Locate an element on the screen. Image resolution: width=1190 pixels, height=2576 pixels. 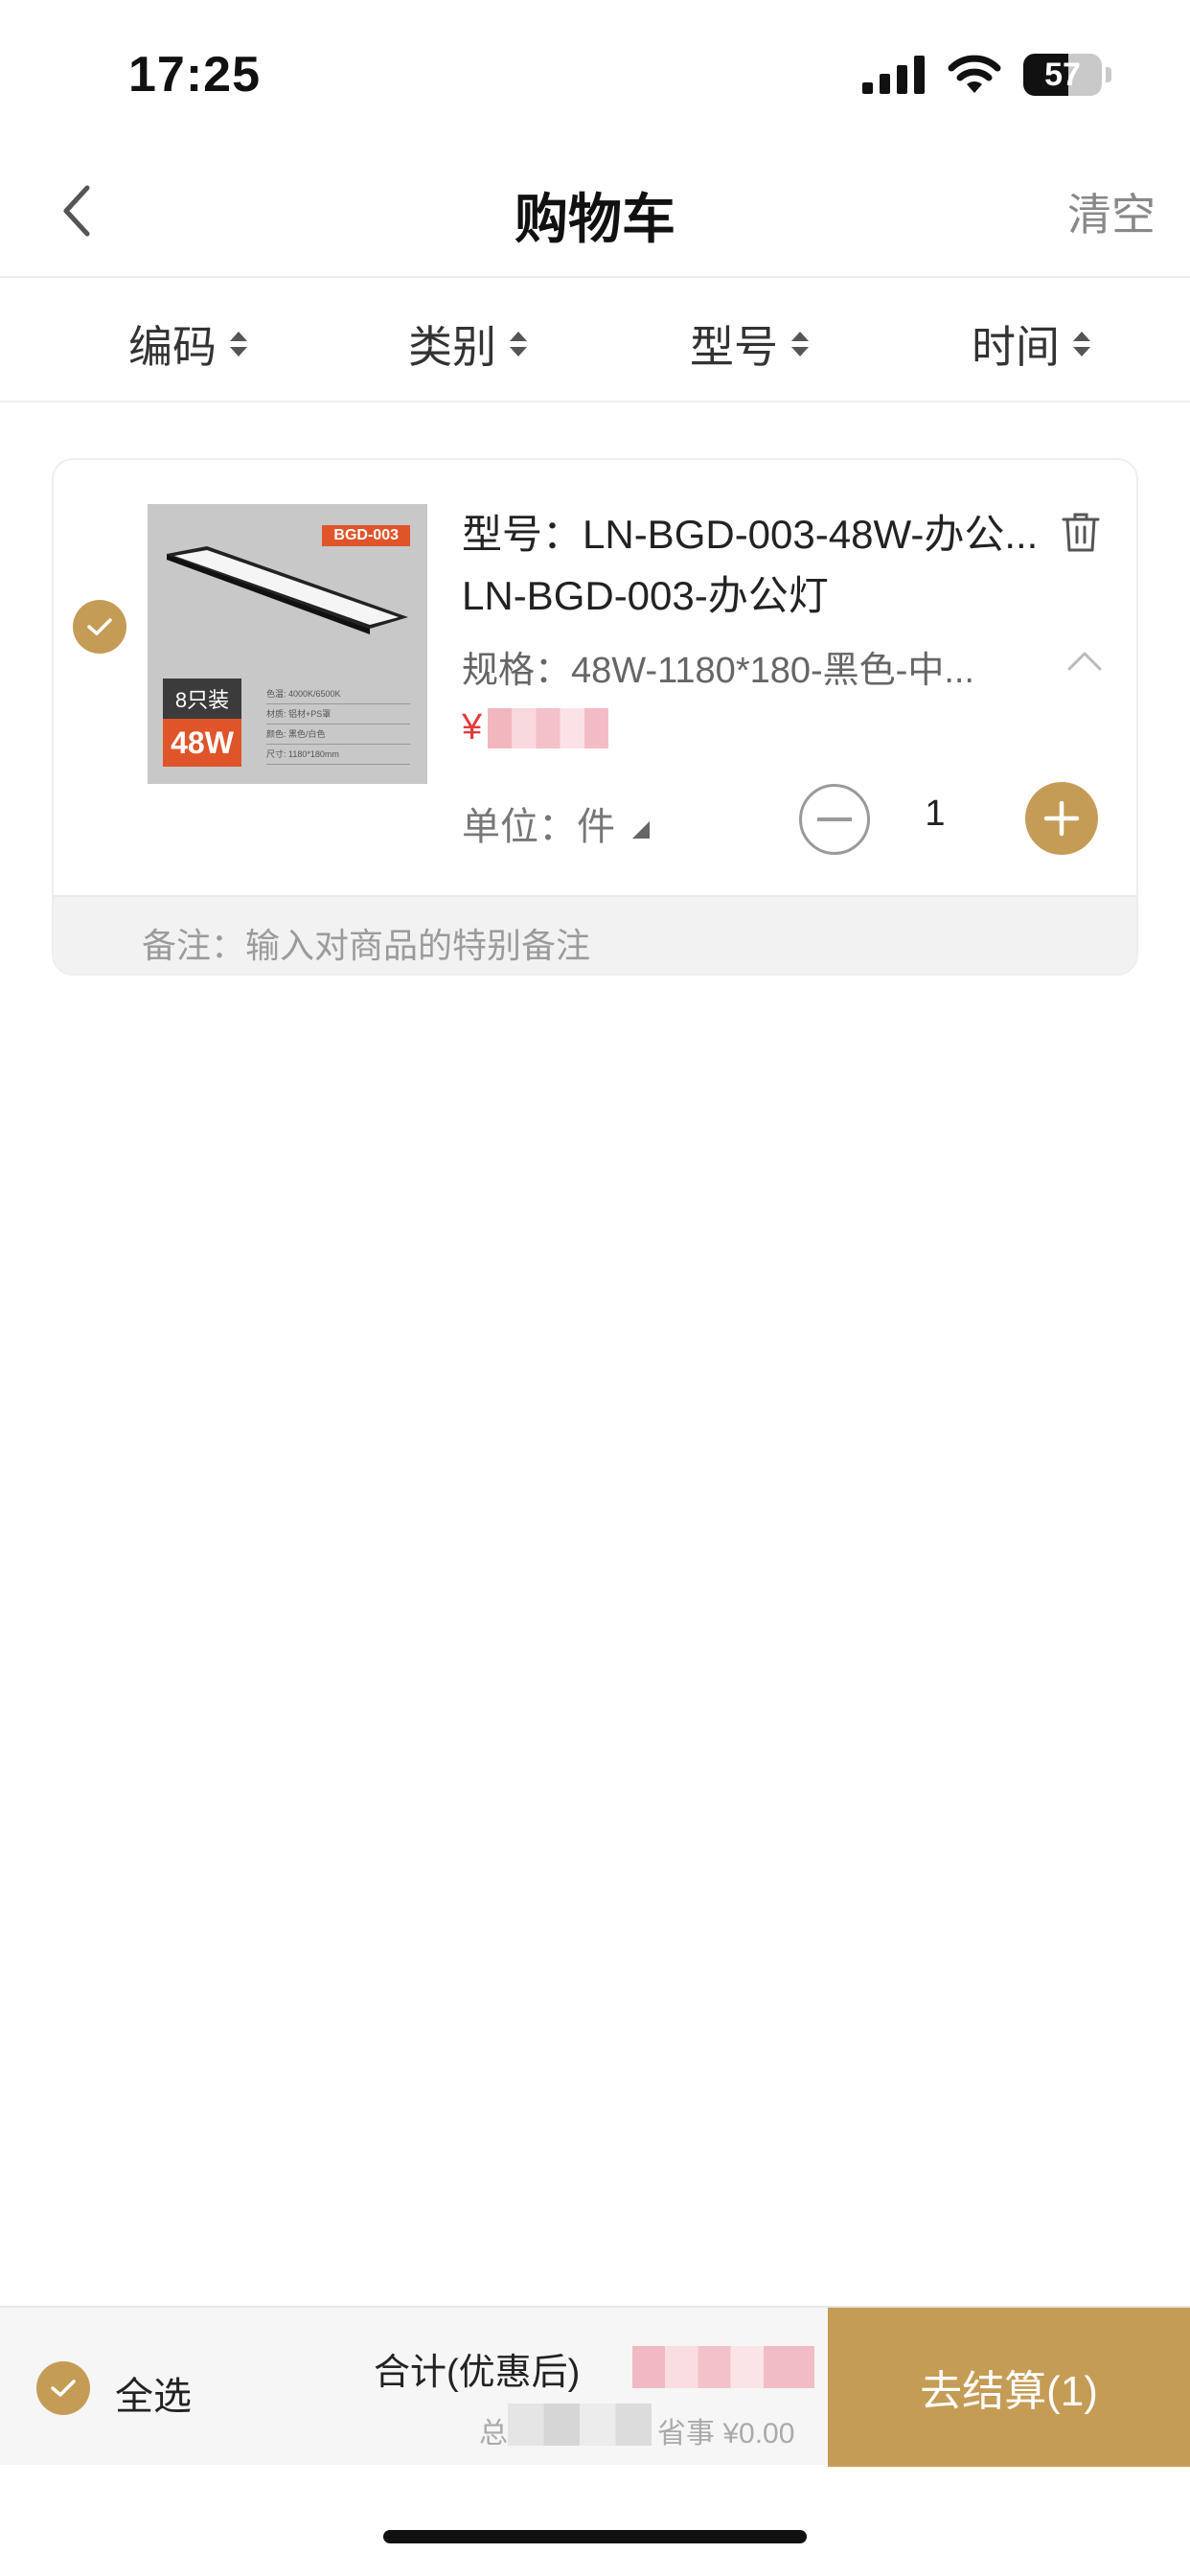
checkout-button: 去结算(1) is located at coordinates (1009, 2387).